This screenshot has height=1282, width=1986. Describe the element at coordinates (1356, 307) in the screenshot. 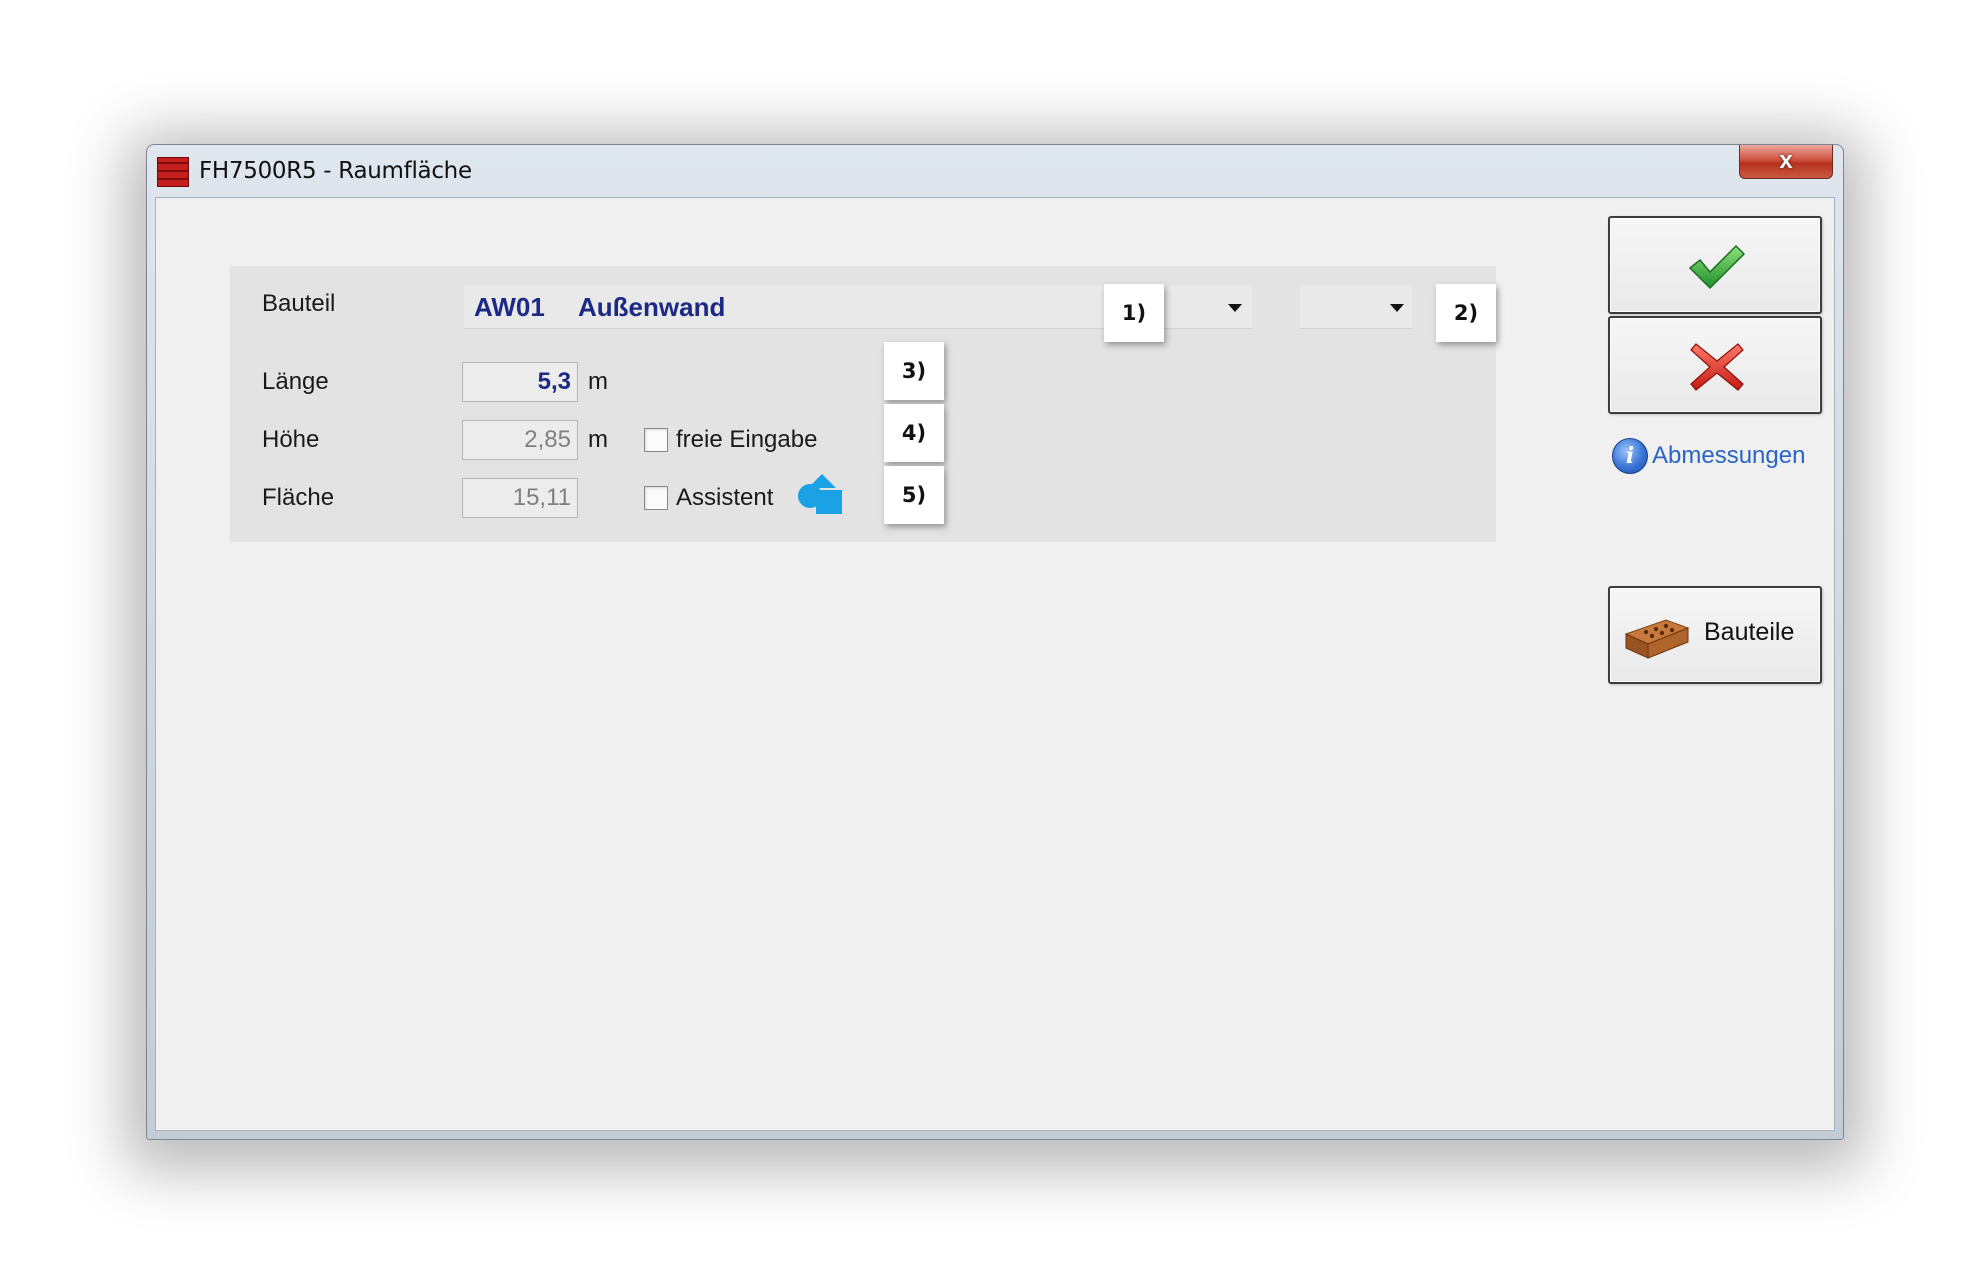

I see `variant-select` at that location.